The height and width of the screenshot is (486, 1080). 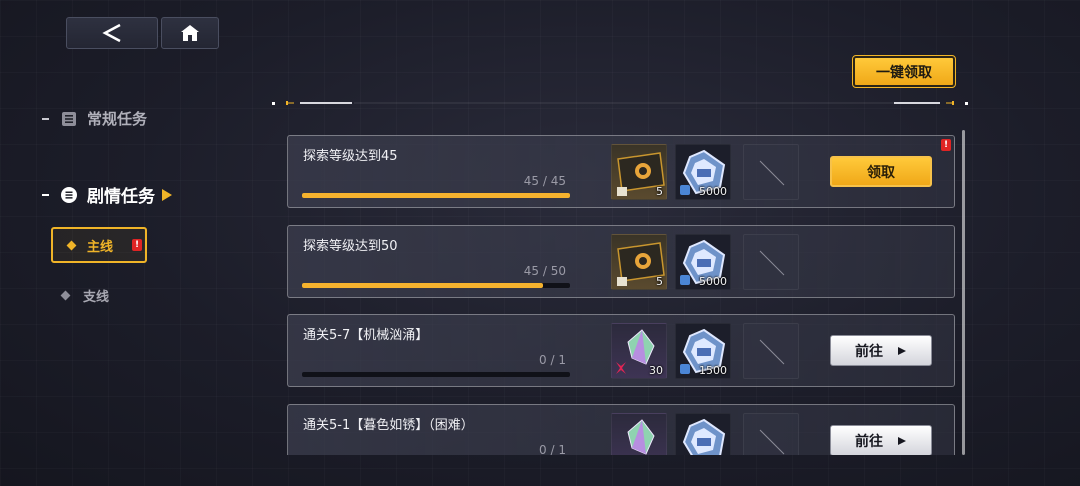 I want to click on task-card: 探索等级达到45 45 / 45 5 5000 领取 !, so click(x=621, y=171).